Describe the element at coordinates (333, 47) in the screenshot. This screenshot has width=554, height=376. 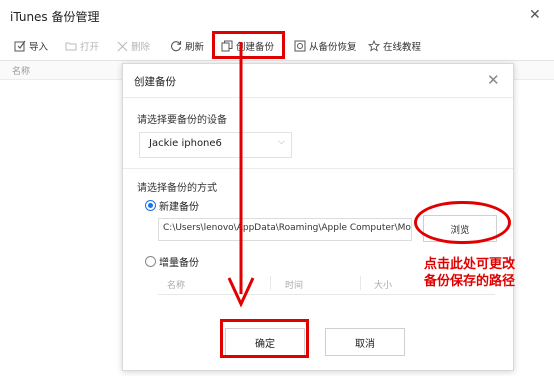
I see `restore-label: 从备份恢复` at that location.